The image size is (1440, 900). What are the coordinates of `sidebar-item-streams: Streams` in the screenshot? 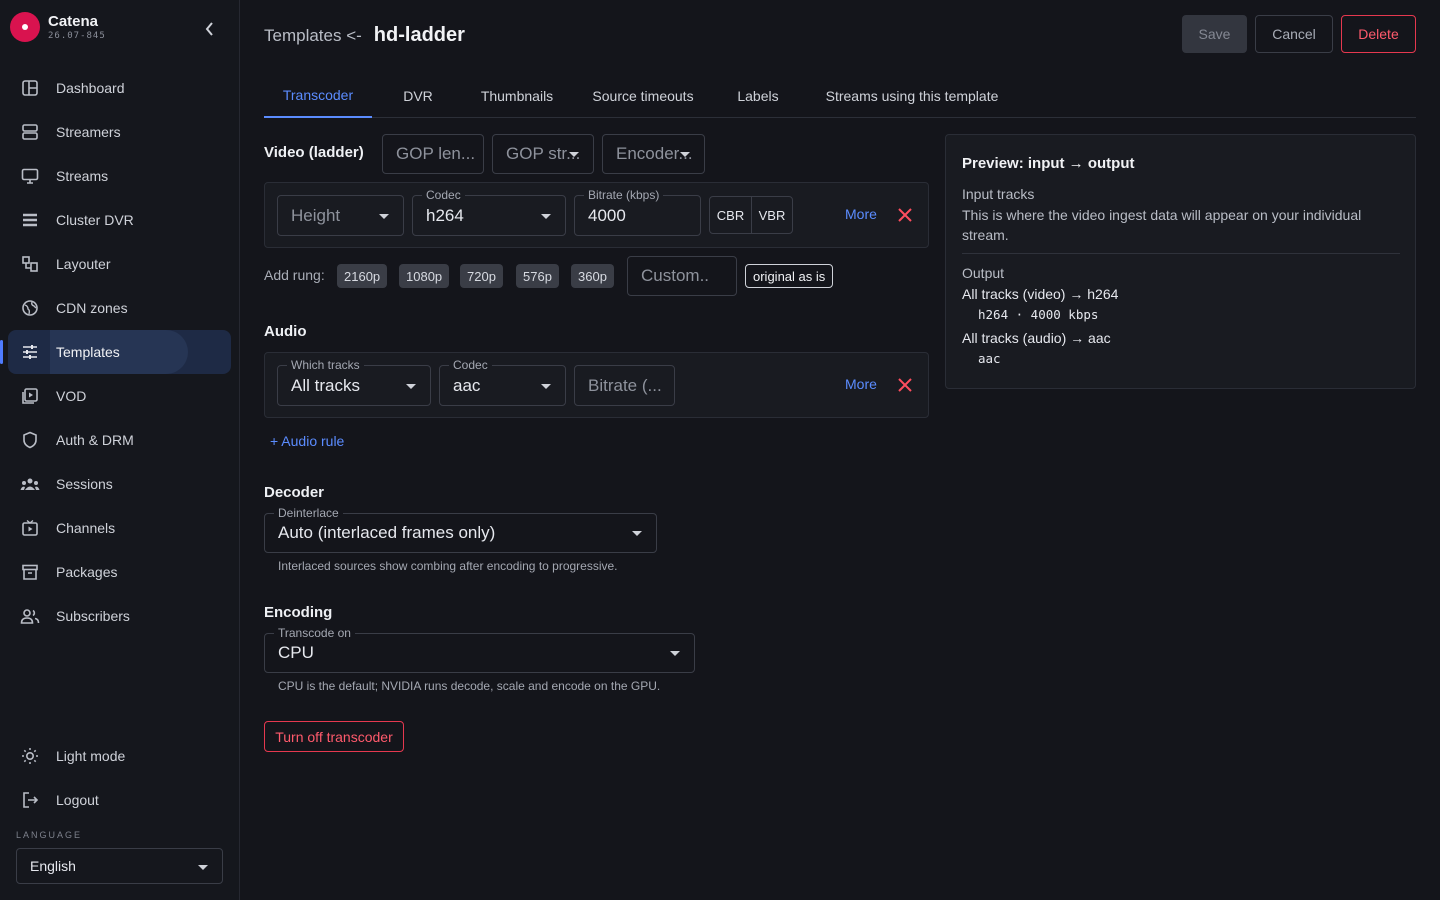 It's located at (119, 176).